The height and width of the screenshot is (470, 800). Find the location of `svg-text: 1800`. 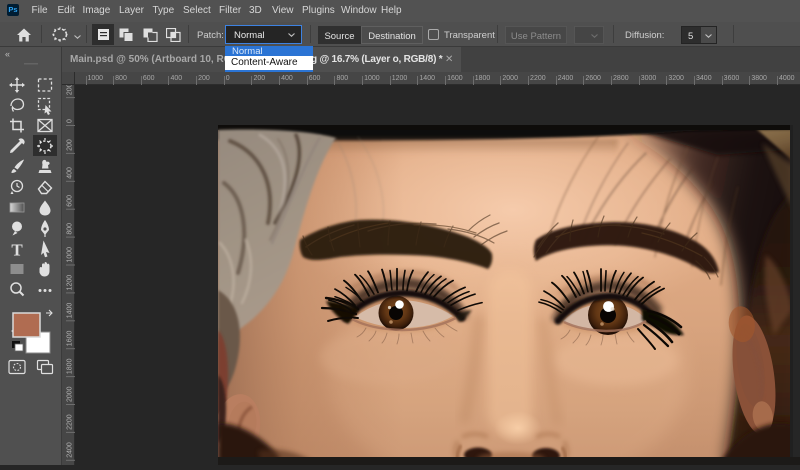

svg-text: 1800 is located at coordinates (70, 366).